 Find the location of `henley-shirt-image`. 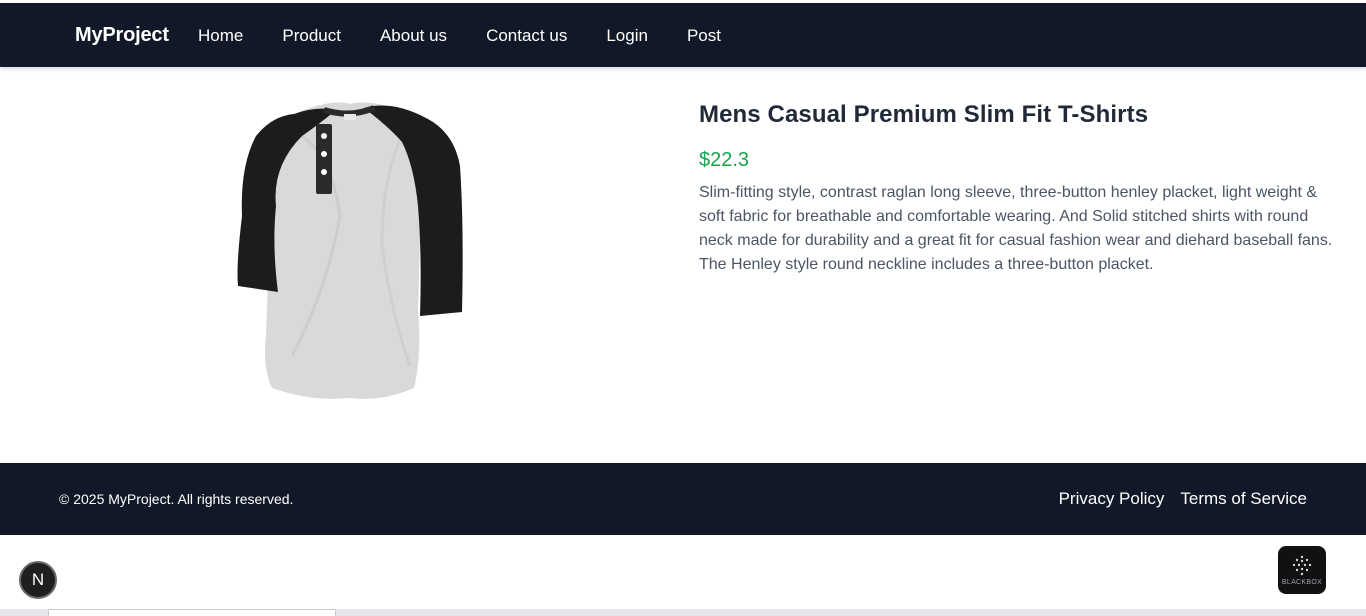

henley-shirt-image is located at coordinates (350, 250).